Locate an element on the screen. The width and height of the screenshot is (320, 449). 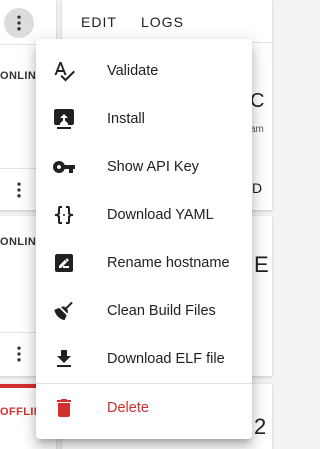
download-icon is located at coordinates (64, 359).